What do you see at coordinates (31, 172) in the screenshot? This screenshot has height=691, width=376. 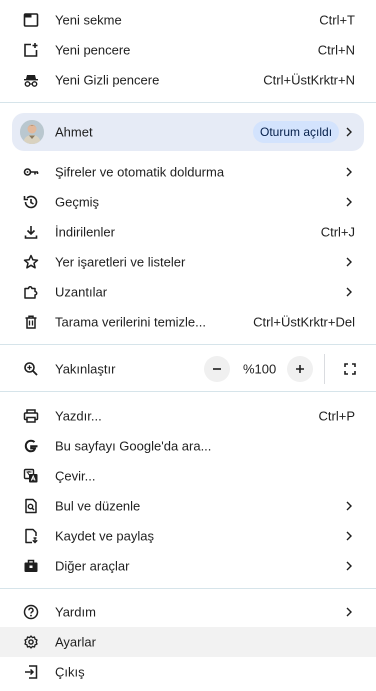 I see `key-icon` at bounding box center [31, 172].